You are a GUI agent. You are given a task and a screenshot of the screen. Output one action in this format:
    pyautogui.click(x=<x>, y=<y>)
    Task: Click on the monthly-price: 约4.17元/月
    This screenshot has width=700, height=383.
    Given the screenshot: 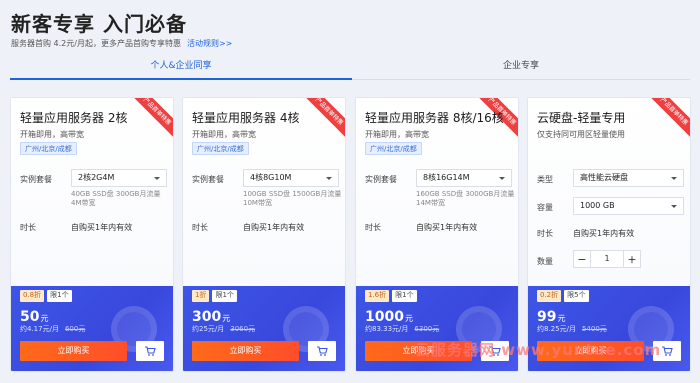 What is the action you would take?
    pyautogui.click(x=39, y=329)
    